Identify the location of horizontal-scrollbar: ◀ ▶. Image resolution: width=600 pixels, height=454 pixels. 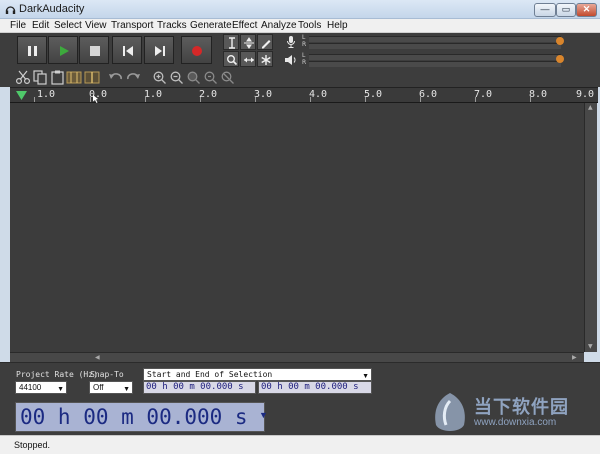
(297, 357).